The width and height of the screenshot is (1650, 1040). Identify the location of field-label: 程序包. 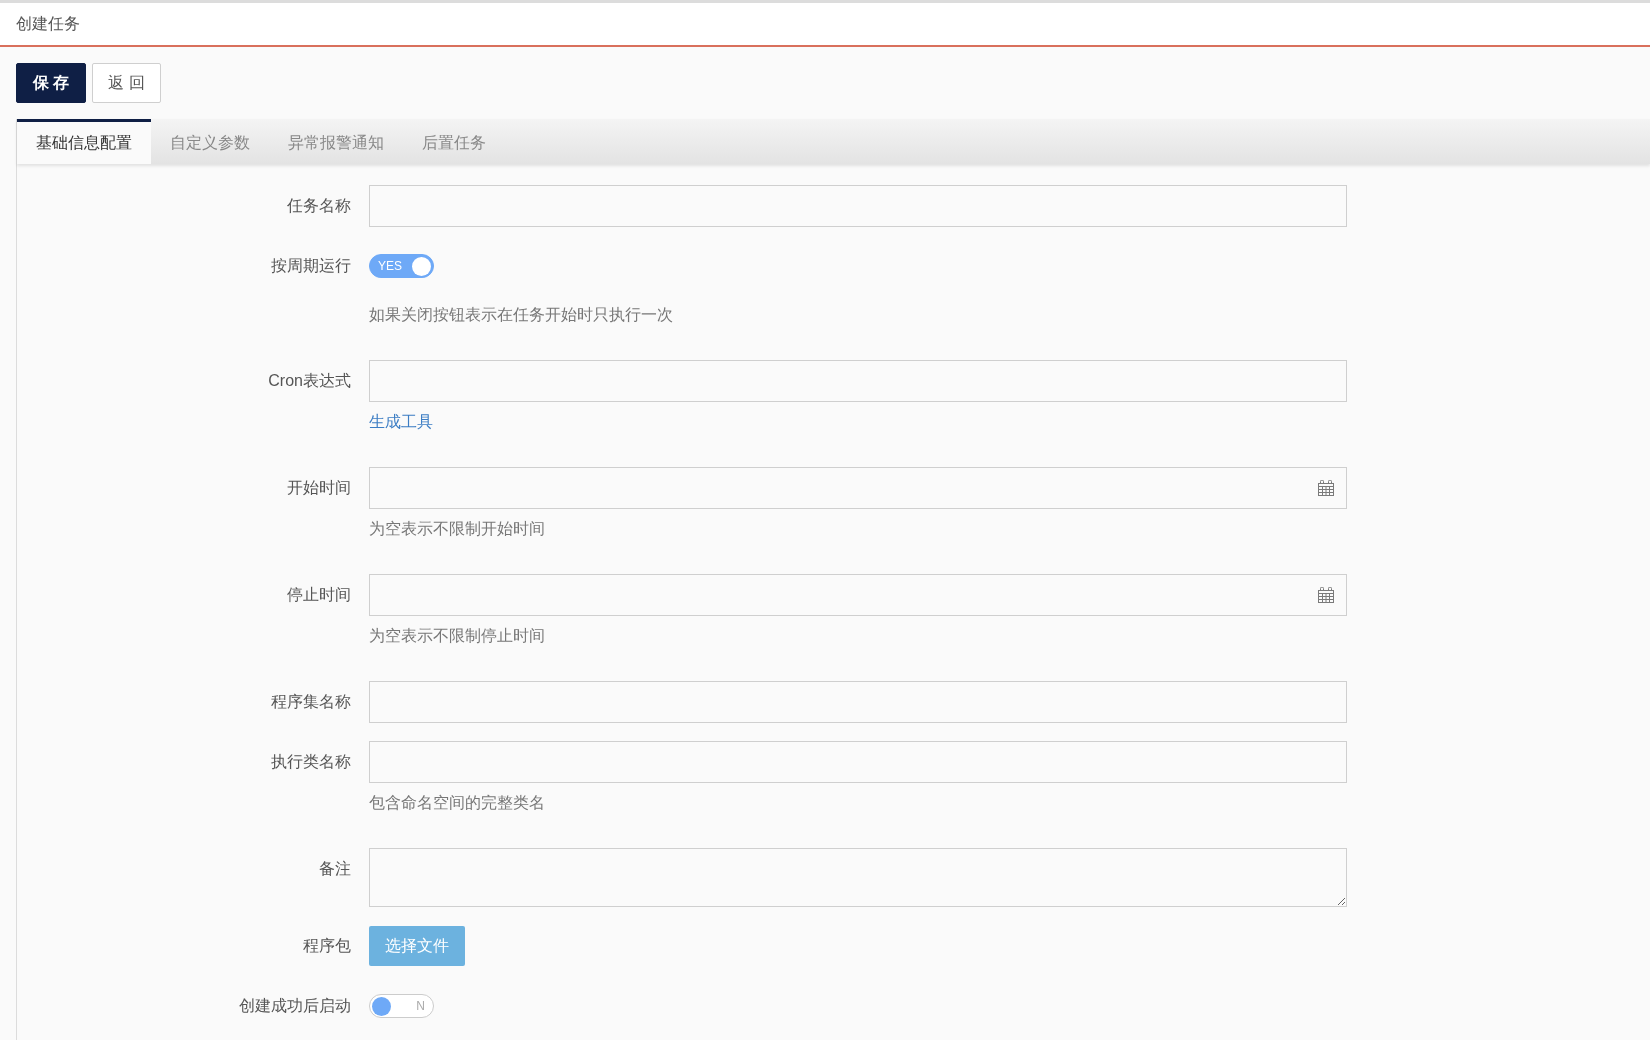
(327, 946).